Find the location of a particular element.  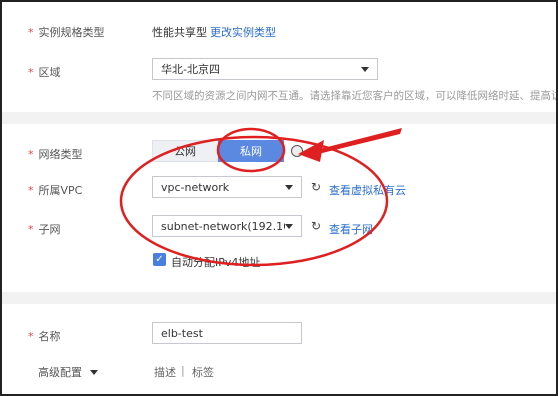

advanced-config-toggle: 高级配置 is located at coordinates (68, 372).